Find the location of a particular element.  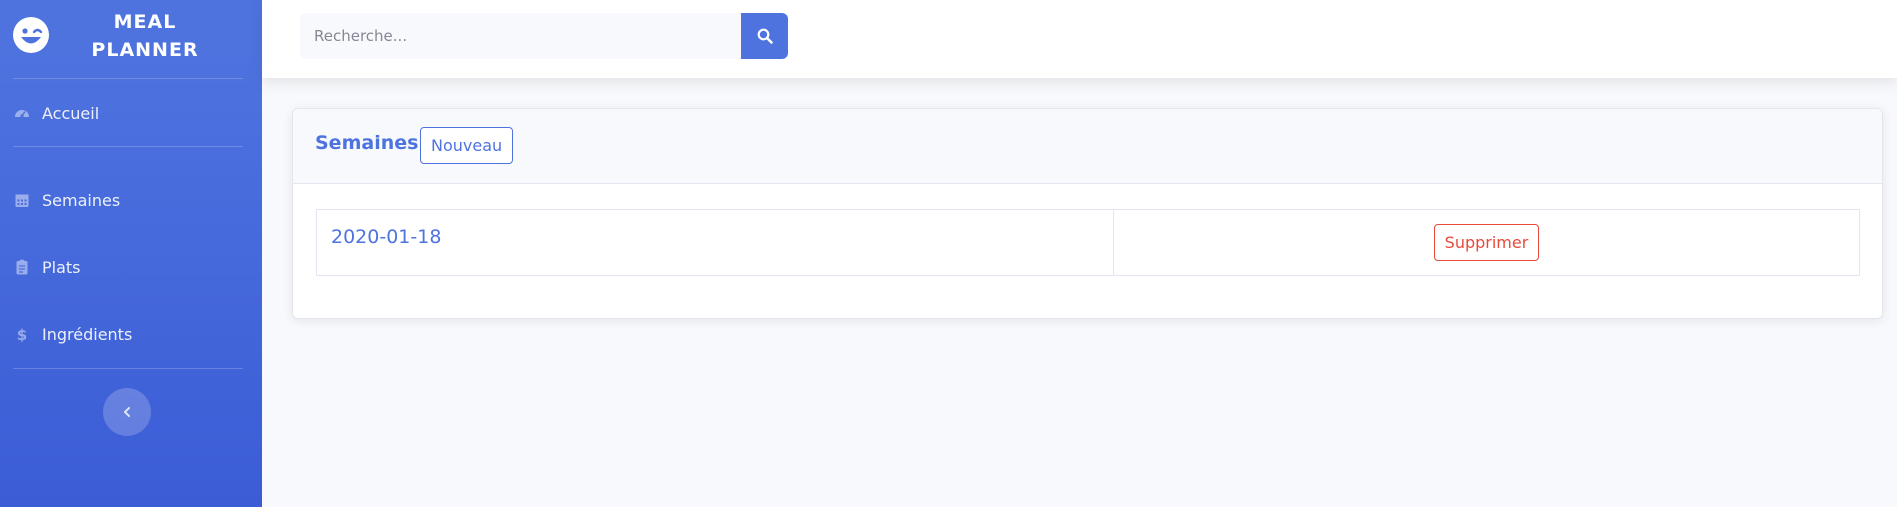

delete-button: Supprimer is located at coordinates (1486, 242).